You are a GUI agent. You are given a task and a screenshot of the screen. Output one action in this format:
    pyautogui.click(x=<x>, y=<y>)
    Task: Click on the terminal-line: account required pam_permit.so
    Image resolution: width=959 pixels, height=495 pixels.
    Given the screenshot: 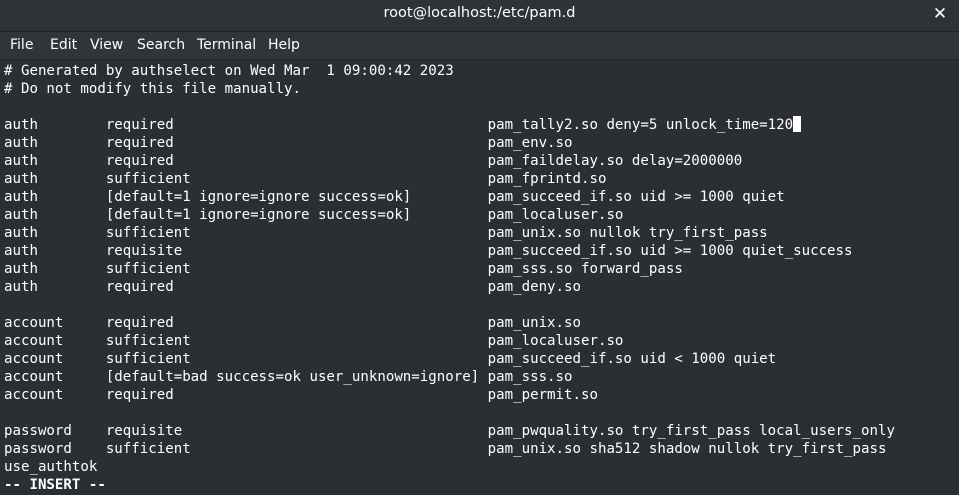 What is the action you would take?
    pyautogui.click(x=301, y=395)
    